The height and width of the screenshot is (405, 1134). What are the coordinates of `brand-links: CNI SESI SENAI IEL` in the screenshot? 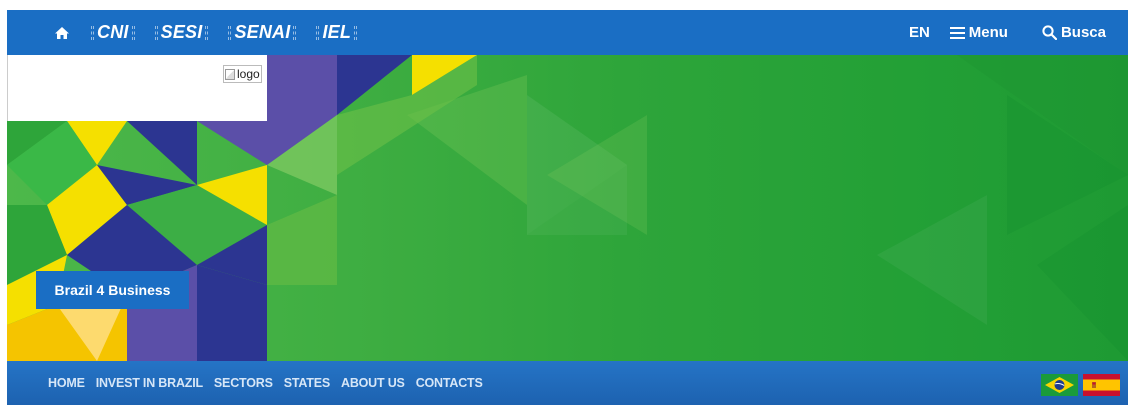 It's located at (183, 32).